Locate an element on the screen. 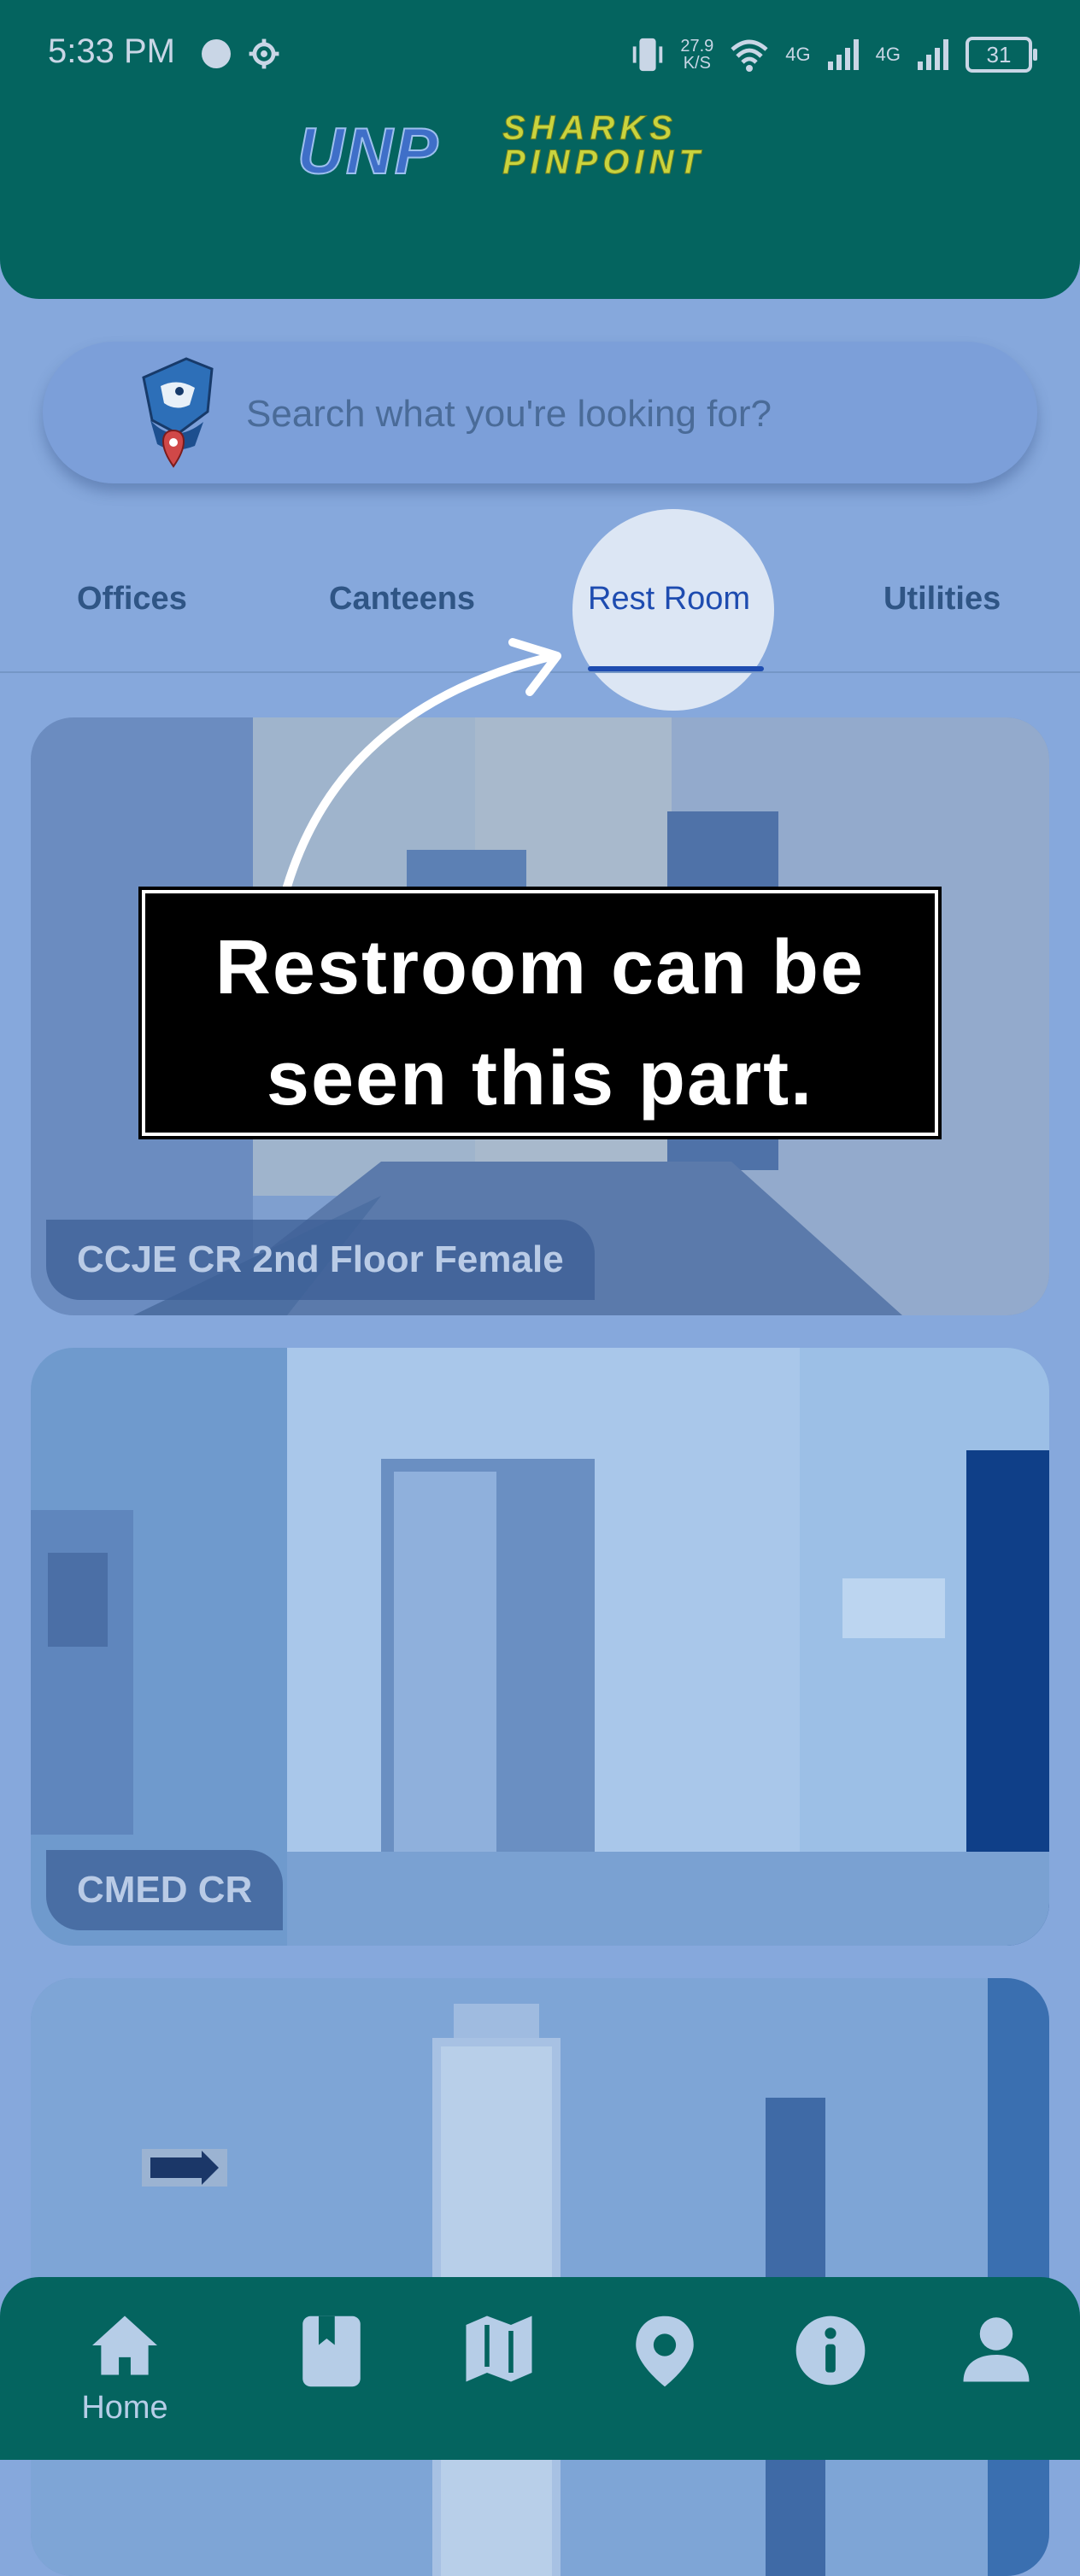 This screenshot has height=2576, width=1080. status-bar: 5:33 PM 27.9 K/S 4G 4G 31 is located at coordinates (540, 51).